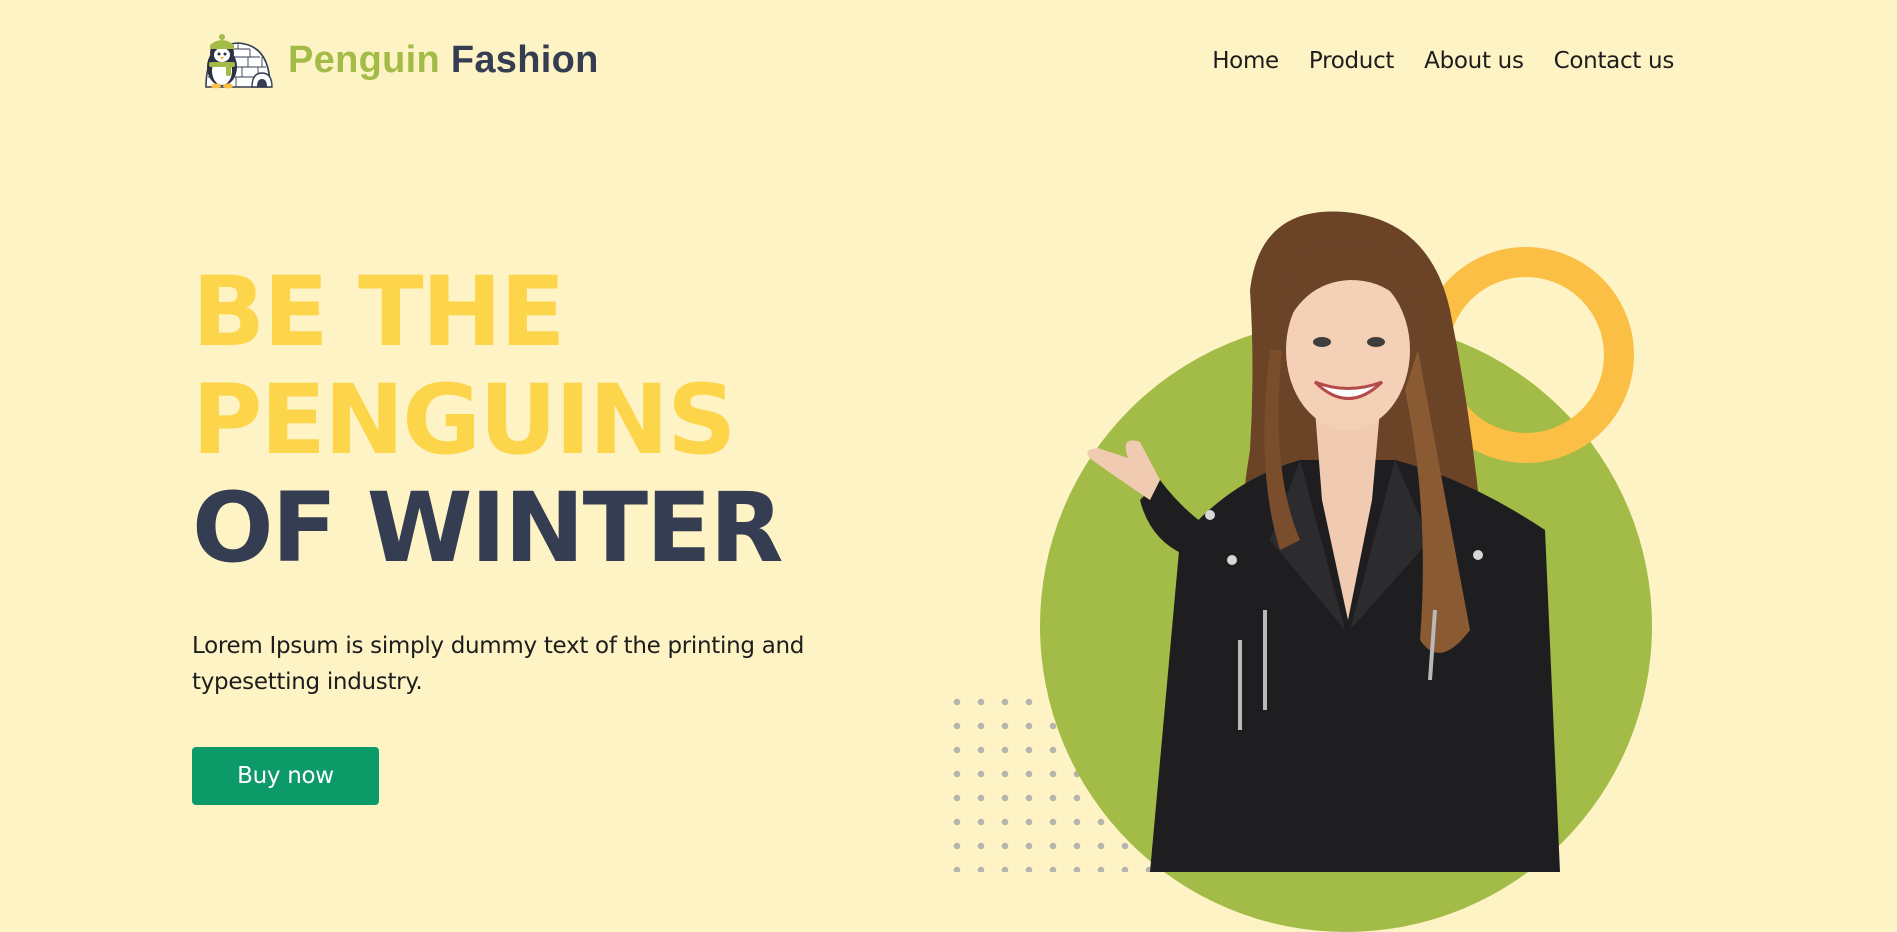 This screenshot has height=932, width=1897. Describe the element at coordinates (464, 420) in the screenshot. I see `hero-title-line2: PENGUINS` at that location.